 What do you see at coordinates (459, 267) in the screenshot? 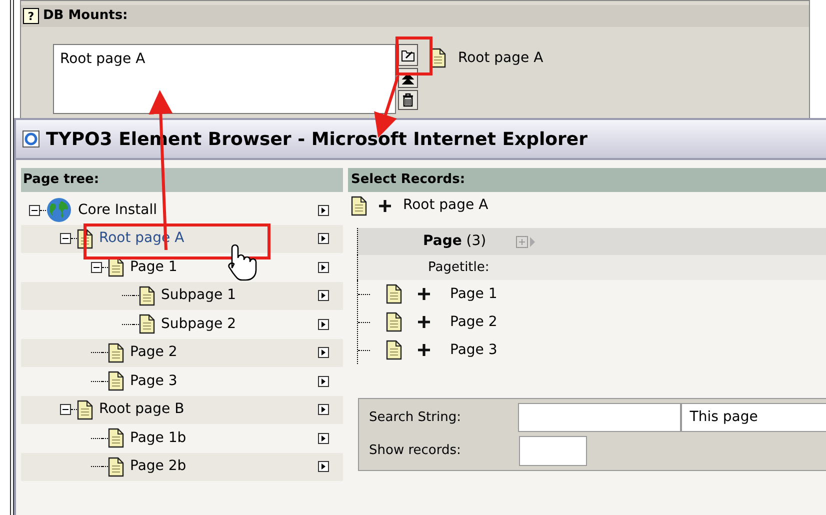
I see `column-heading: Pagetitle:` at bounding box center [459, 267].